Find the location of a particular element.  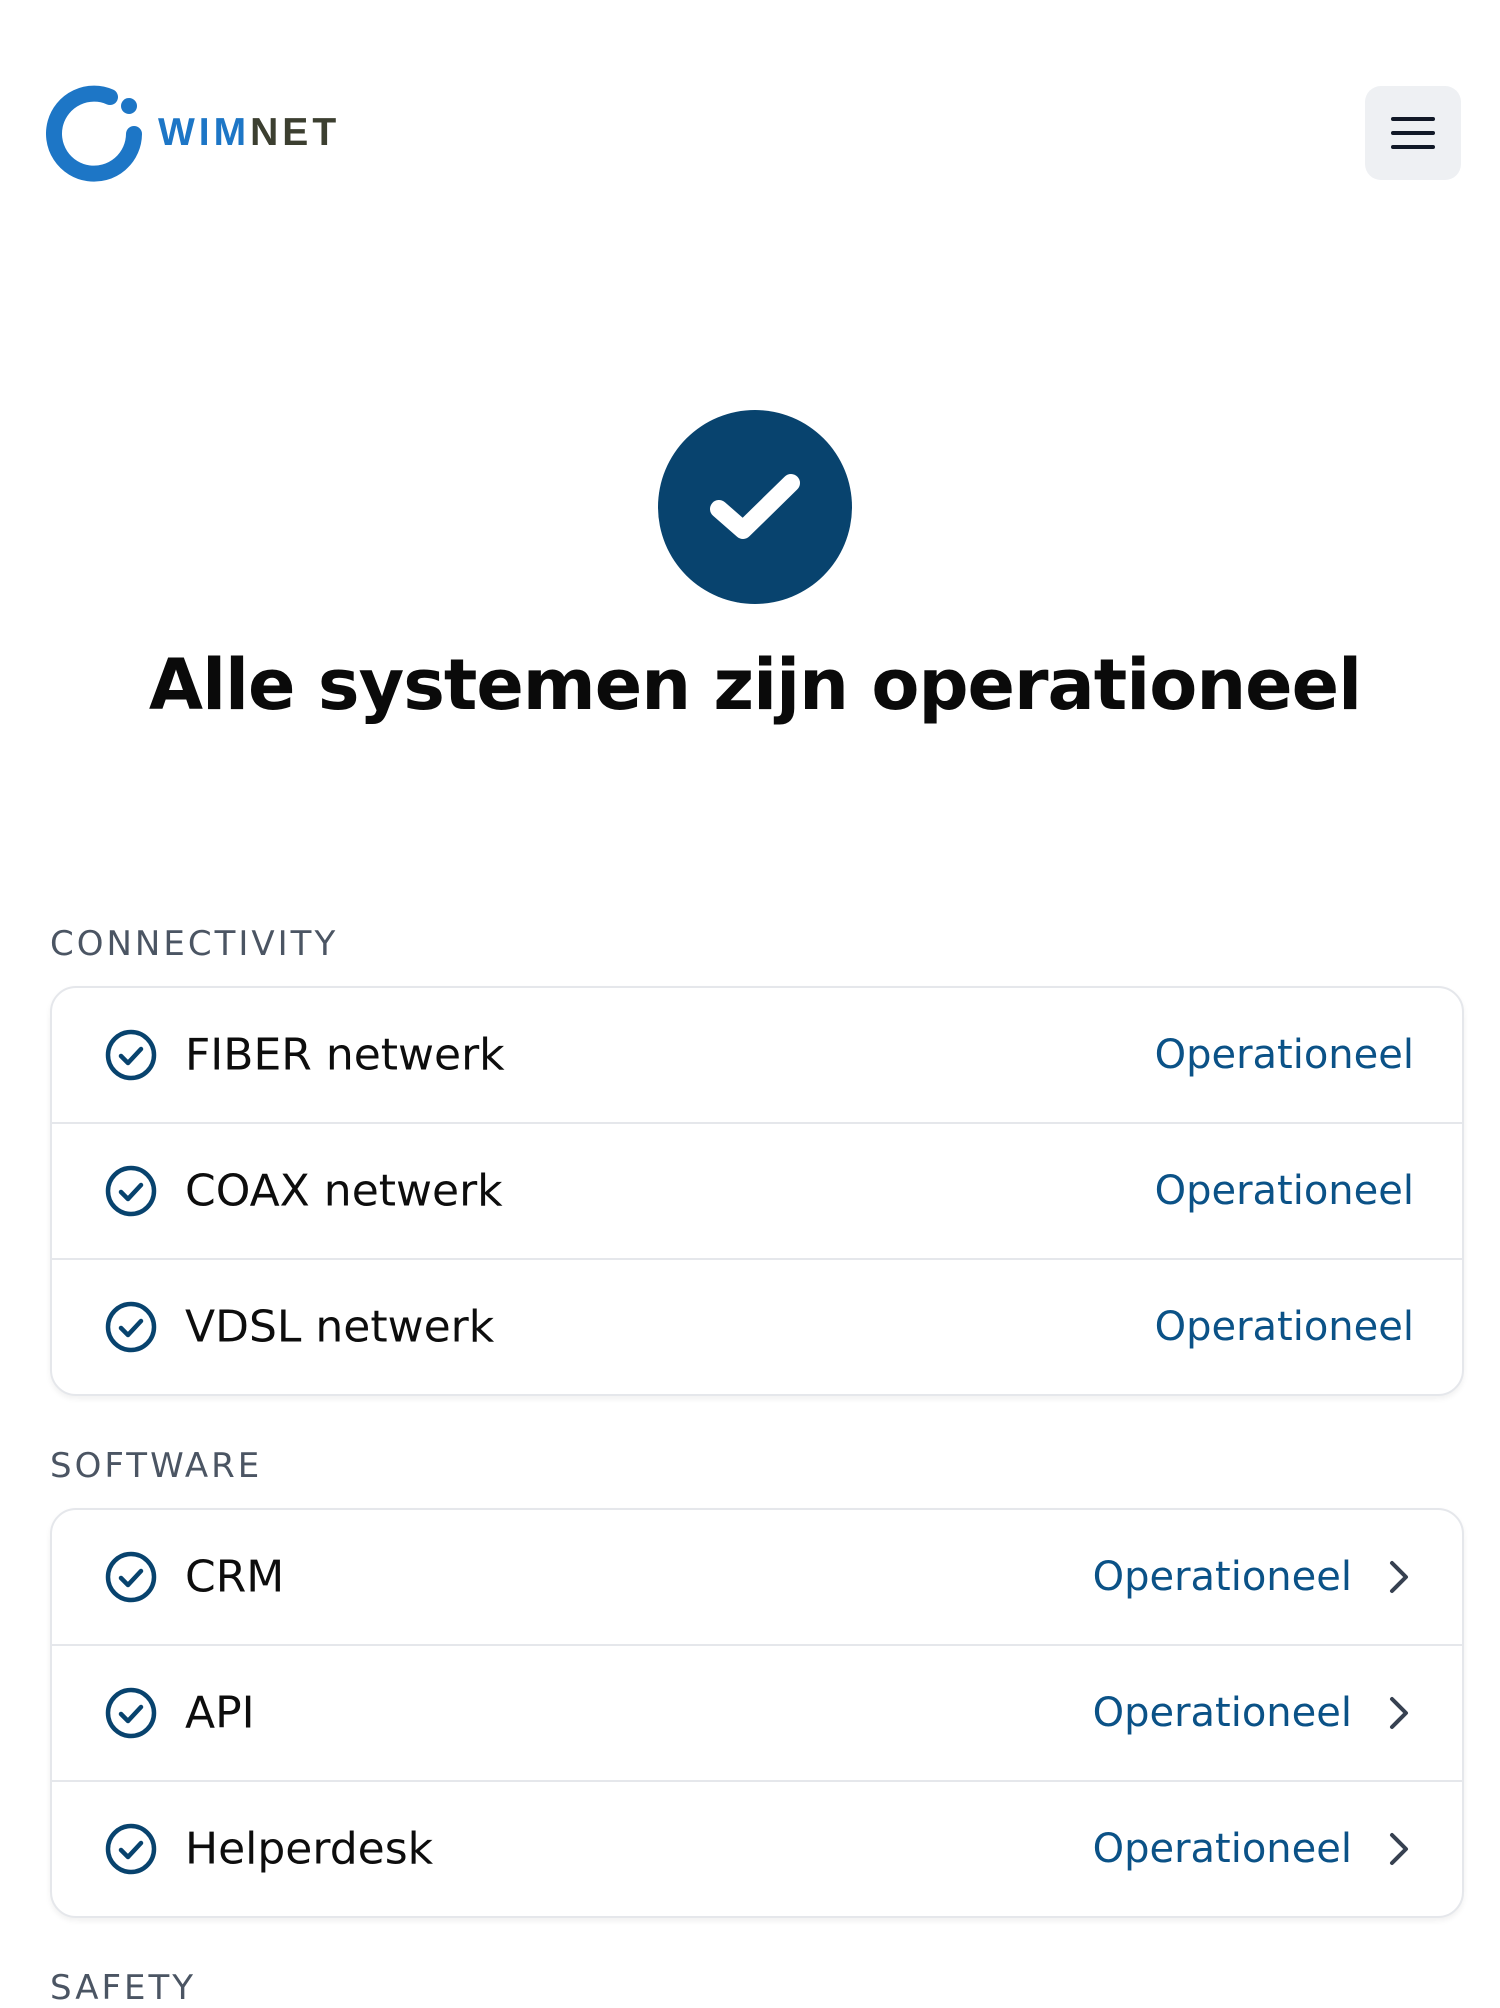

service-row-coax: COAX netwerk Operationeel is located at coordinates (757, 1190).